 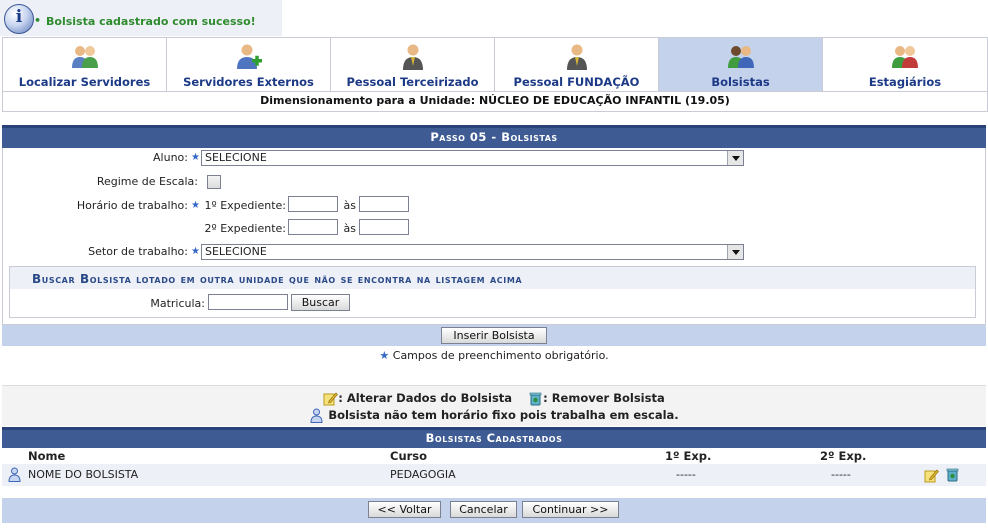 I want to click on setor-label: Setor de trabalho:, so click(x=138, y=251).